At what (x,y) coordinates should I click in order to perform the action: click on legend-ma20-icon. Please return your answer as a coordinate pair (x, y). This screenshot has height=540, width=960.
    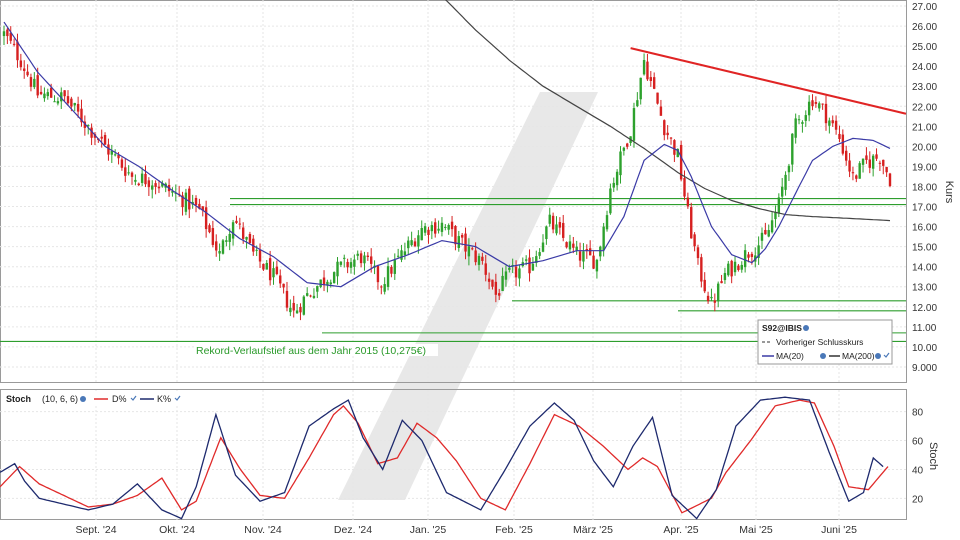
    Looking at the image, I should click on (823, 356).